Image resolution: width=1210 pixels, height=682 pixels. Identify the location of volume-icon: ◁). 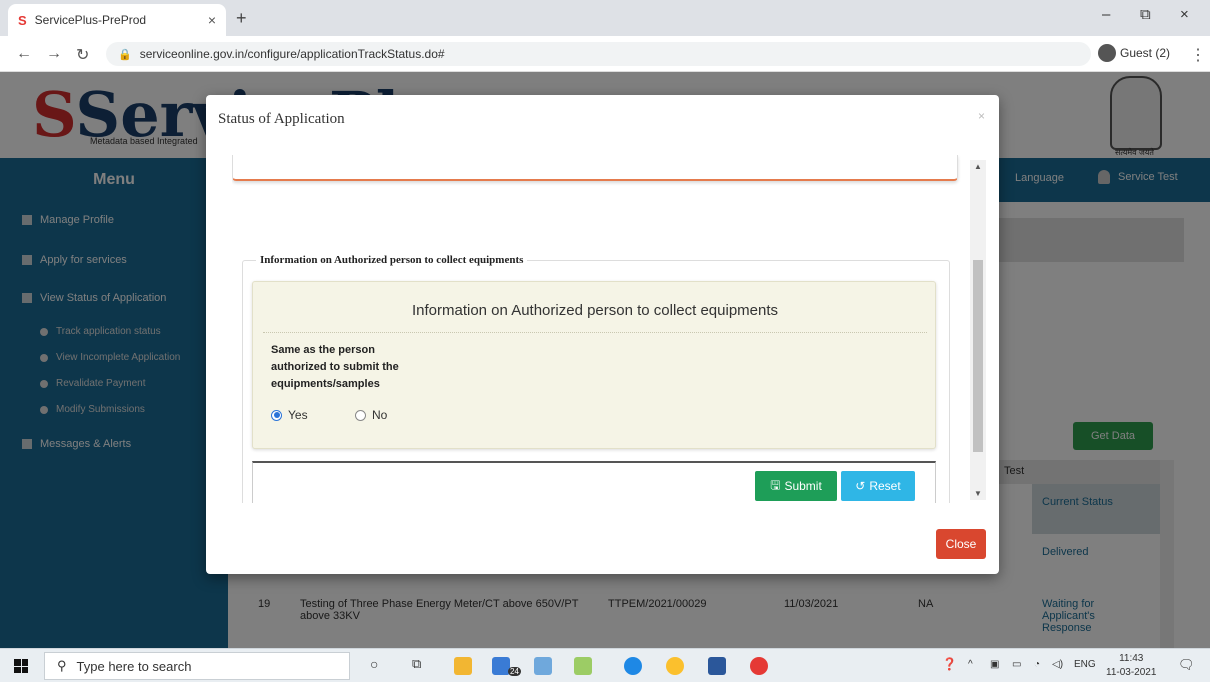
(1057, 664).